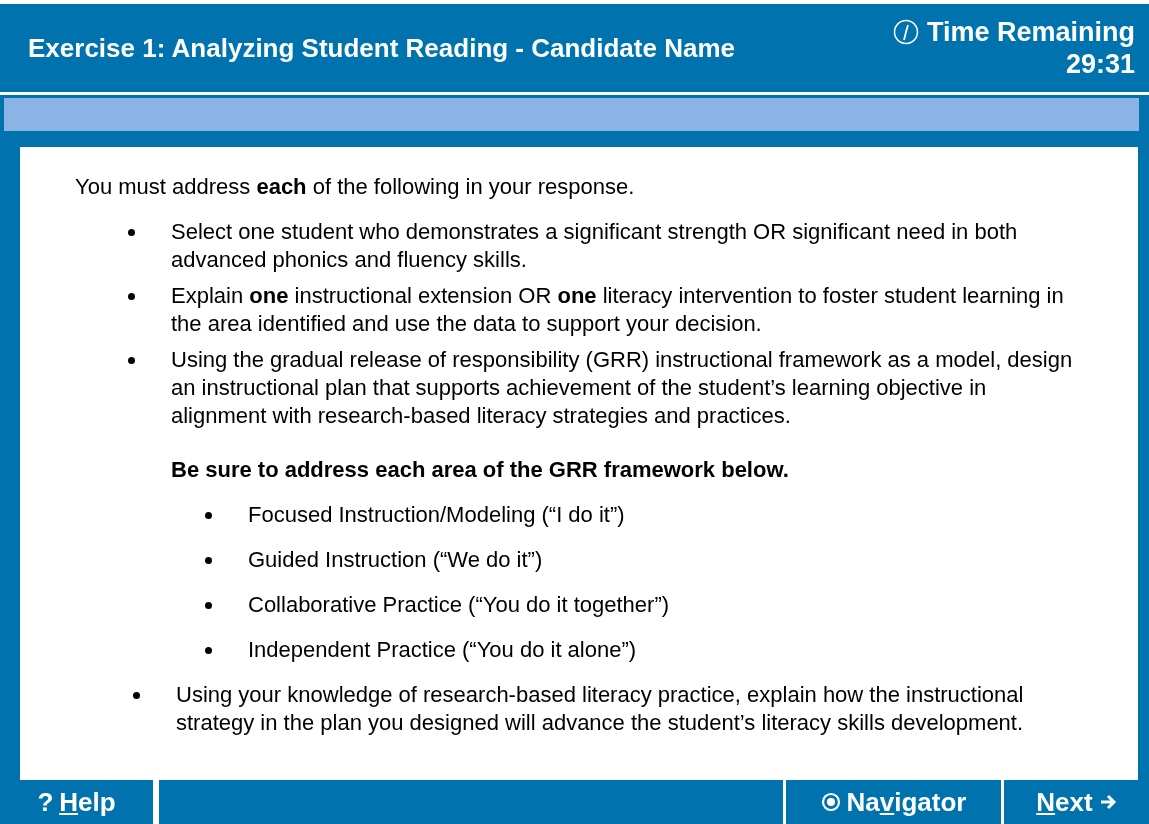 The width and height of the screenshot is (1149, 824). Describe the element at coordinates (595, 246) in the screenshot. I see `bullet-text: Select one student who demonstrates a significant strength OR significant need in both advanced phonics and fluency skills.` at that location.